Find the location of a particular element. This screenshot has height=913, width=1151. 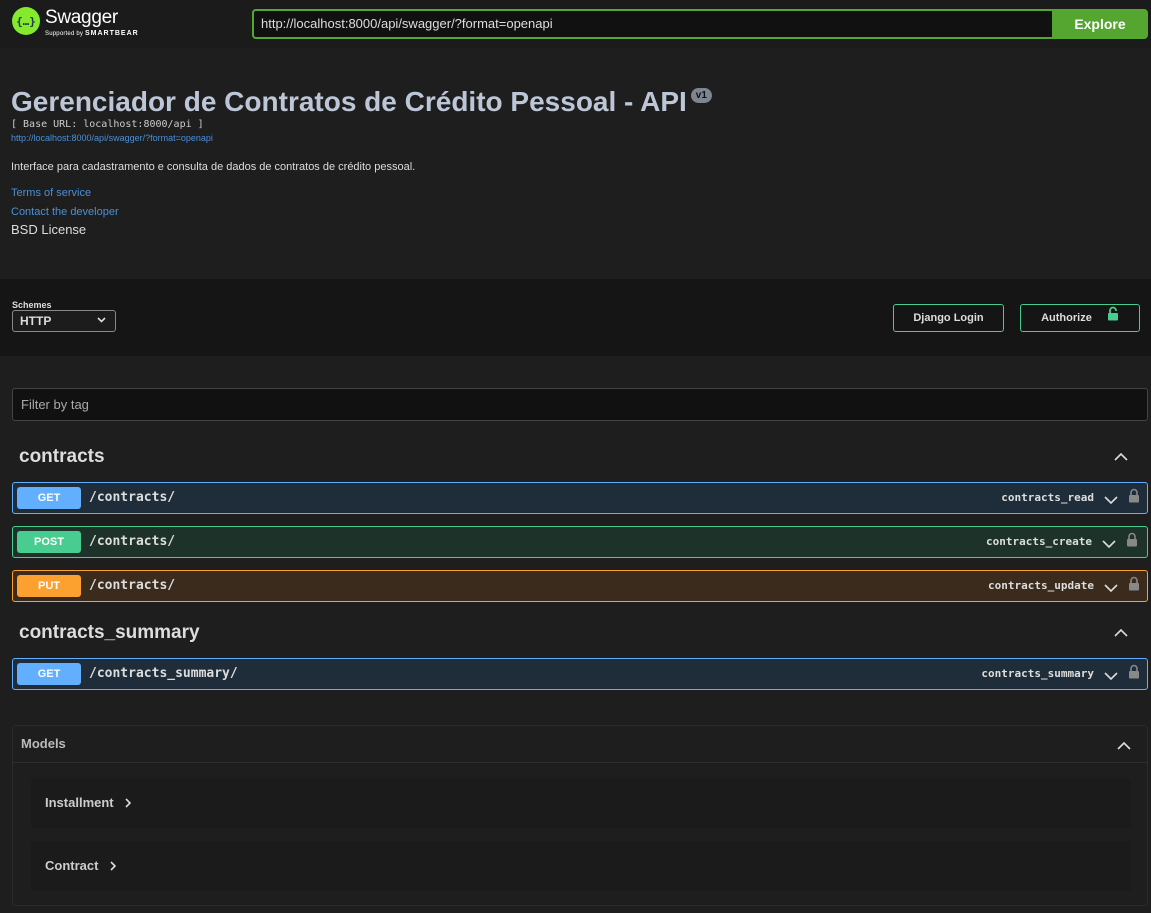

models-header: Models is located at coordinates (580, 744).